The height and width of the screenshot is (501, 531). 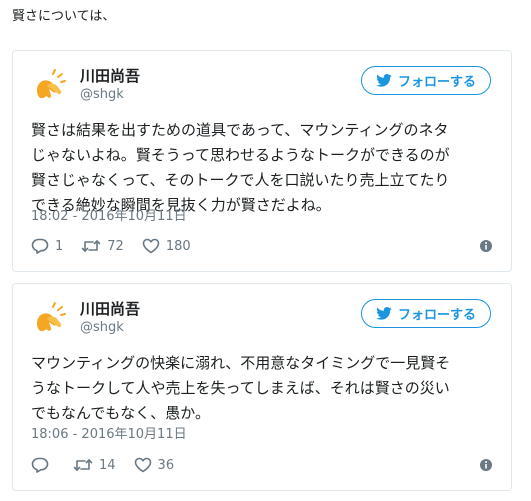 What do you see at coordinates (115, 246) in the screenshot?
I see `retweet-count: 72` at bounding box center [115, 246].